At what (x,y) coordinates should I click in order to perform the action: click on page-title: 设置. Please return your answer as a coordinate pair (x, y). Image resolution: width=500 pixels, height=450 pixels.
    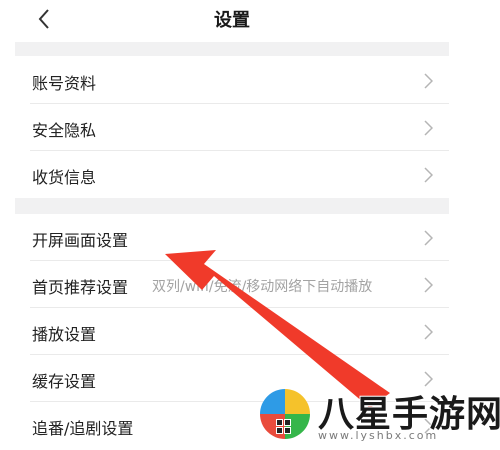
    Looking at the image, I should click on (232, 20).